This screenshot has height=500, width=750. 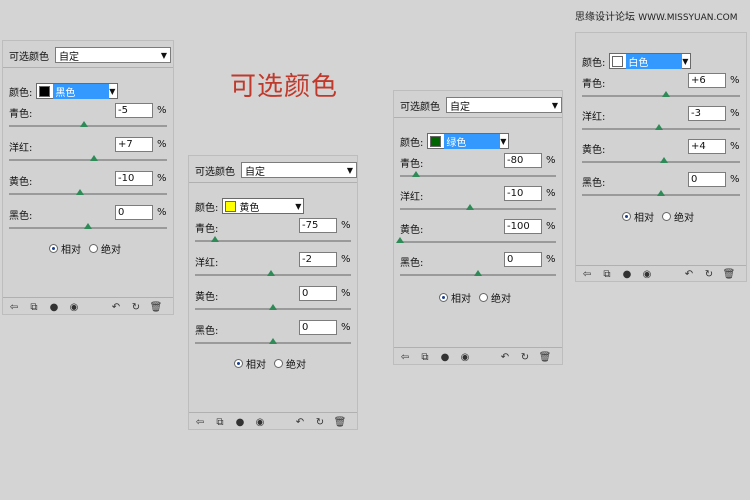 I want to click on color-dropdown: 黑色 ▼, so click(x=77, y=91).